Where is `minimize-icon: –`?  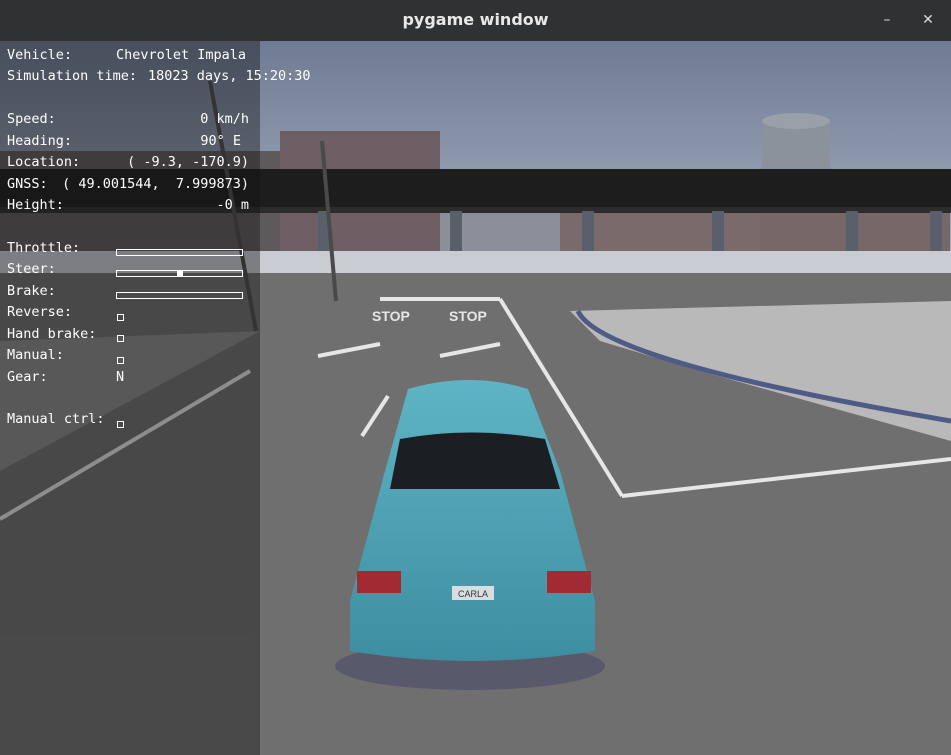
minimize-icon: – is located at coordinates (887, 20).